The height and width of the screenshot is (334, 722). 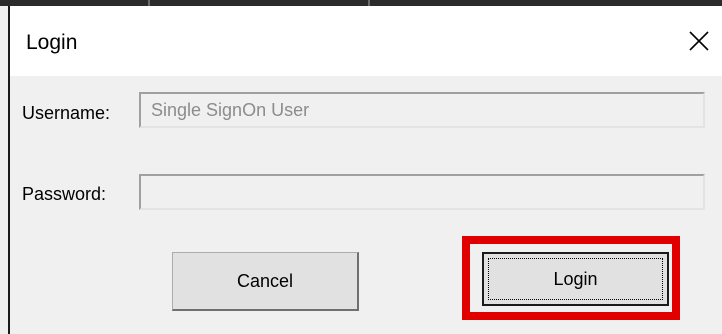 I want to click on close-button, so click(x=699, y=42).